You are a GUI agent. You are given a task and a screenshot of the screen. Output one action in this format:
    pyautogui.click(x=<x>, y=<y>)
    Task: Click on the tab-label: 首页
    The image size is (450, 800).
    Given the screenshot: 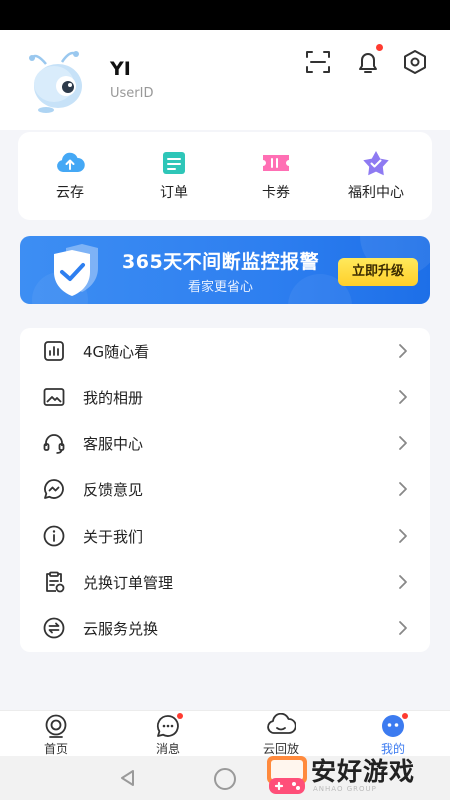 What is the action you would take?
    pyautogui.click(x=55, y=749)
    